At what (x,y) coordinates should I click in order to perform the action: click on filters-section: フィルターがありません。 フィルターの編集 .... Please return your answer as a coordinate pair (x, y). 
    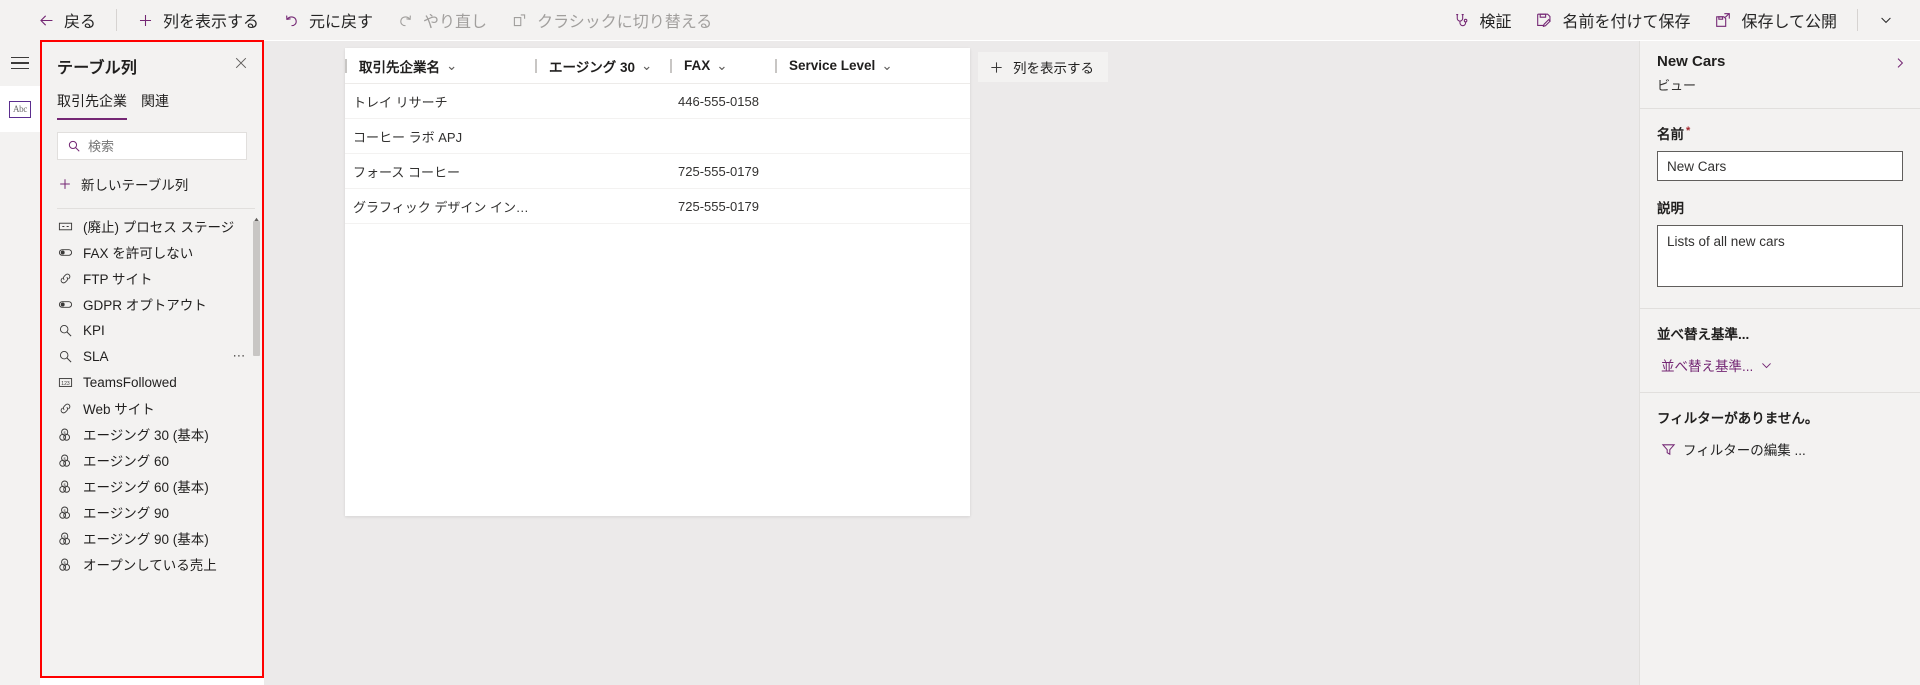
    Looking at the image, I should click on (1780, 435).